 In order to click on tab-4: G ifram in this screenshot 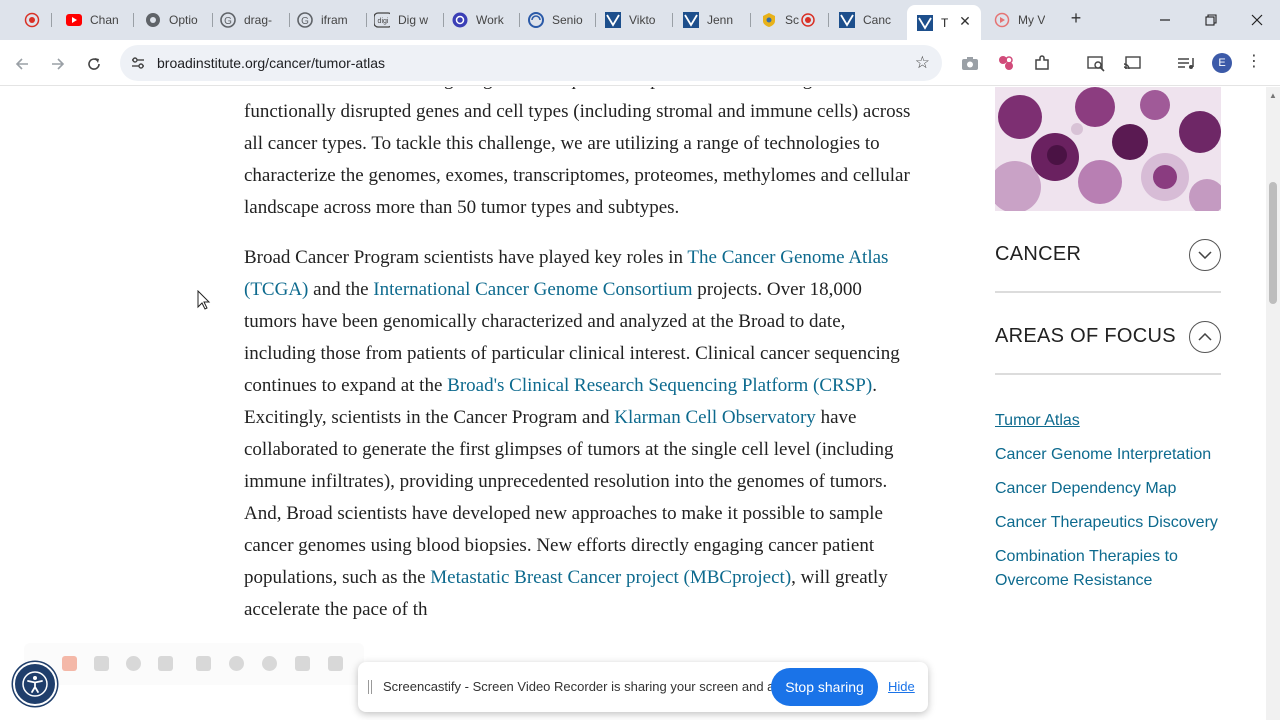, I will do `click(327, 20)`.